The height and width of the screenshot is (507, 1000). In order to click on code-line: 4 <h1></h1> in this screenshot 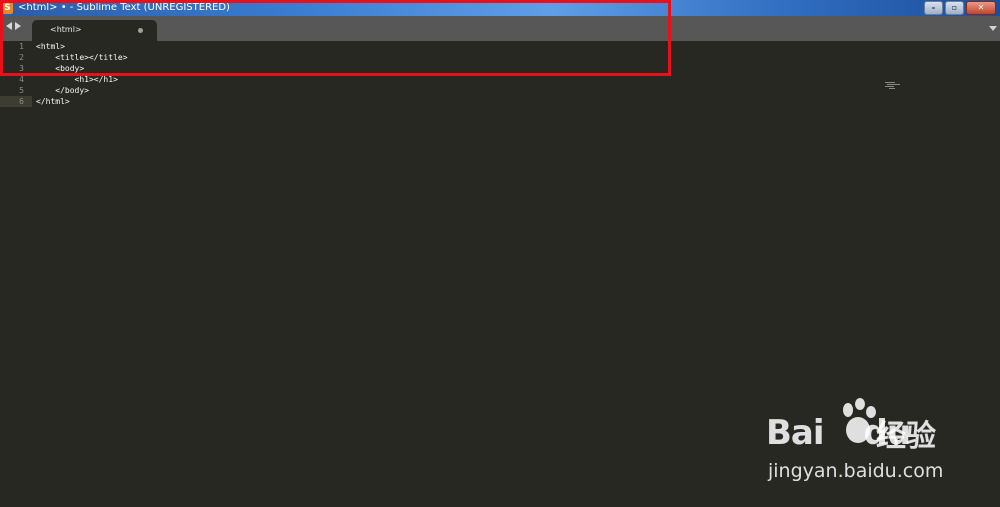, I will do `click(500, 79)`.